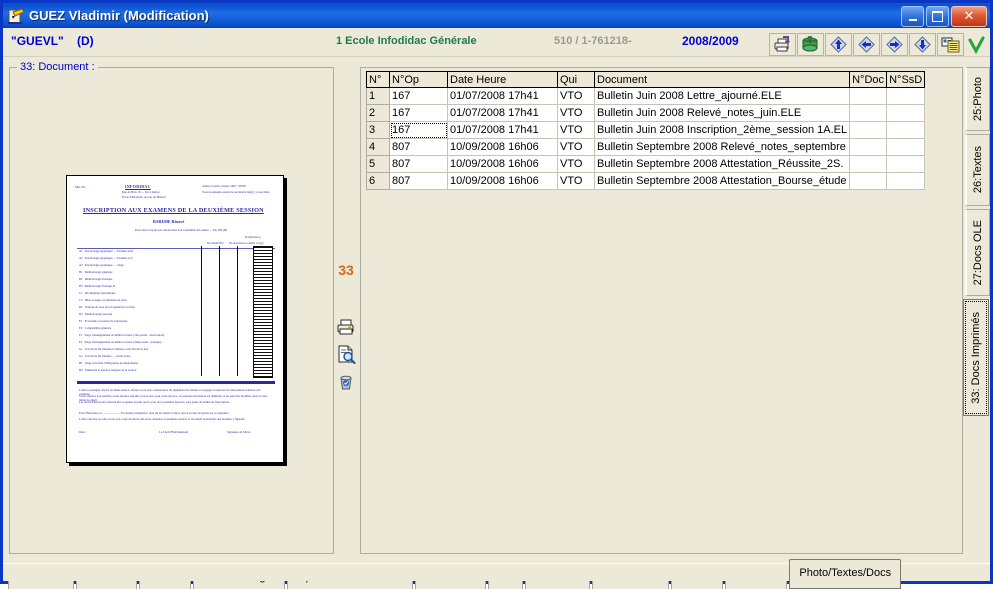 The height and width of the screenshot is (589, 993). I want to click on header-toolbar, so click(881, 44).